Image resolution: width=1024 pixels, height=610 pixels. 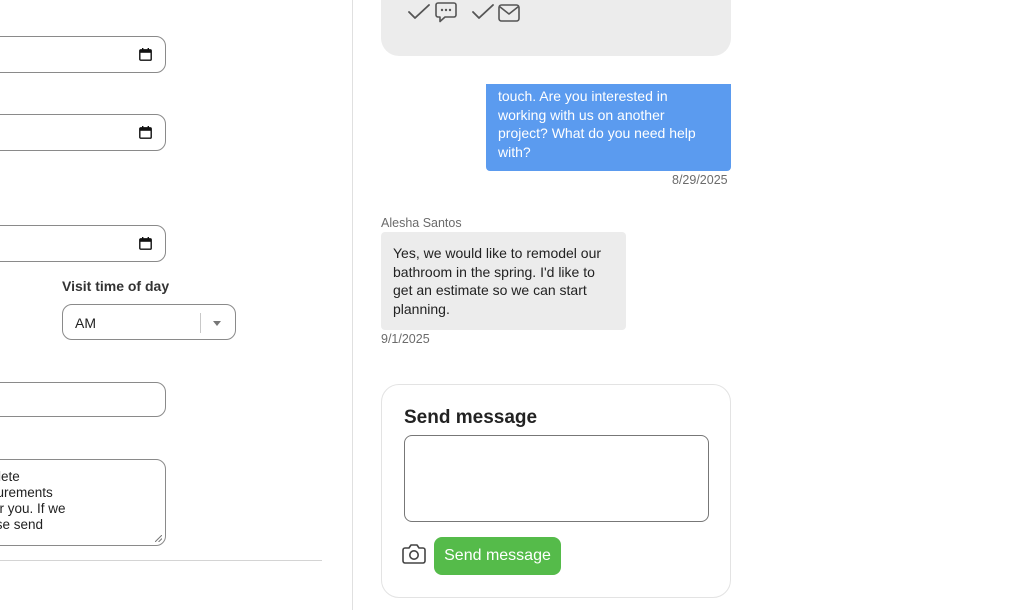 I want to click on compose-title: Send message, so click(x=471, y=417).